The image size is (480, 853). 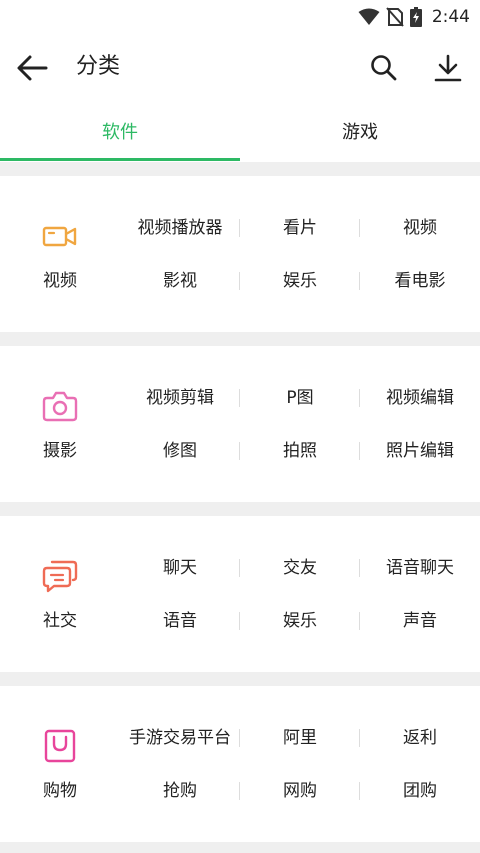 What do you see at coordinates (420, 228) in the screenshot?
I see `category-tag: 视频` at bounding box center [420, 228].